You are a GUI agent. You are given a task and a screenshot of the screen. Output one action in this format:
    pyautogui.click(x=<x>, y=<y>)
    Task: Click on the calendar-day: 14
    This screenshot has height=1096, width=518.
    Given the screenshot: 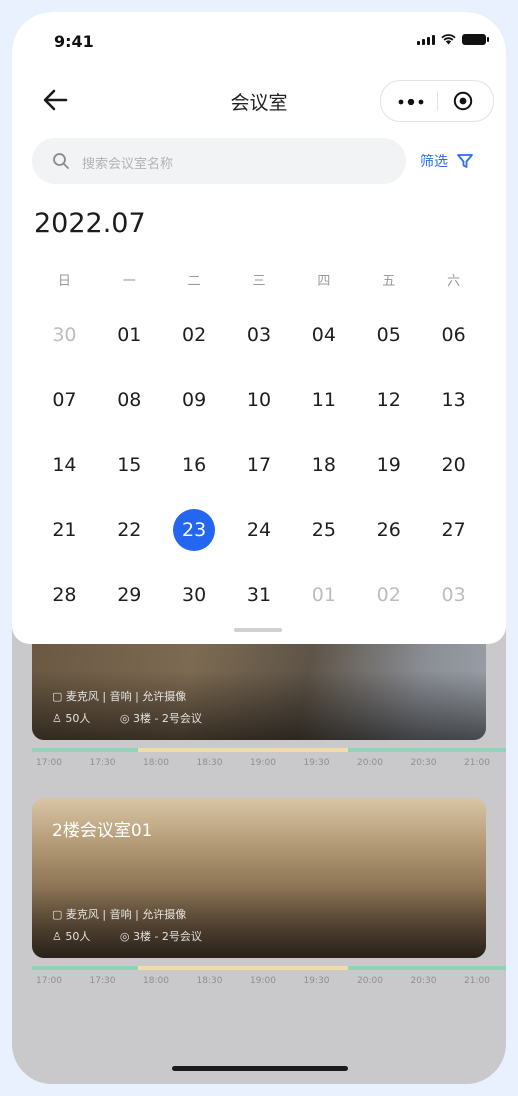 What is the action you would take?
    pyautogui.click(x=64, y=464)
    